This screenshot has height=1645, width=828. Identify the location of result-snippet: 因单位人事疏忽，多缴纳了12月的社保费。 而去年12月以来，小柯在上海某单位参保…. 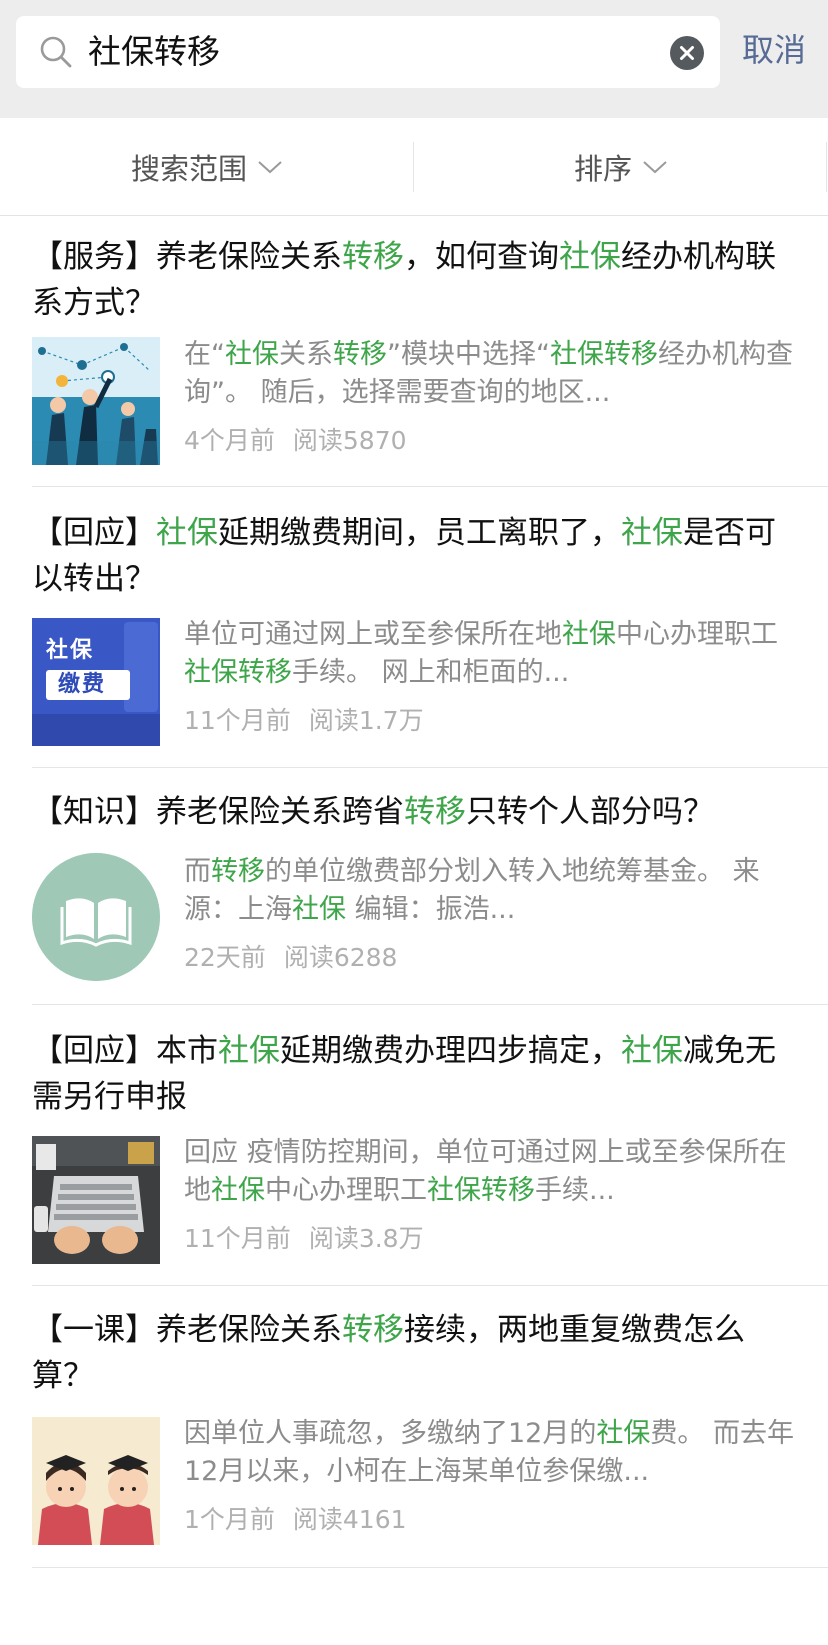
(494, 1453).